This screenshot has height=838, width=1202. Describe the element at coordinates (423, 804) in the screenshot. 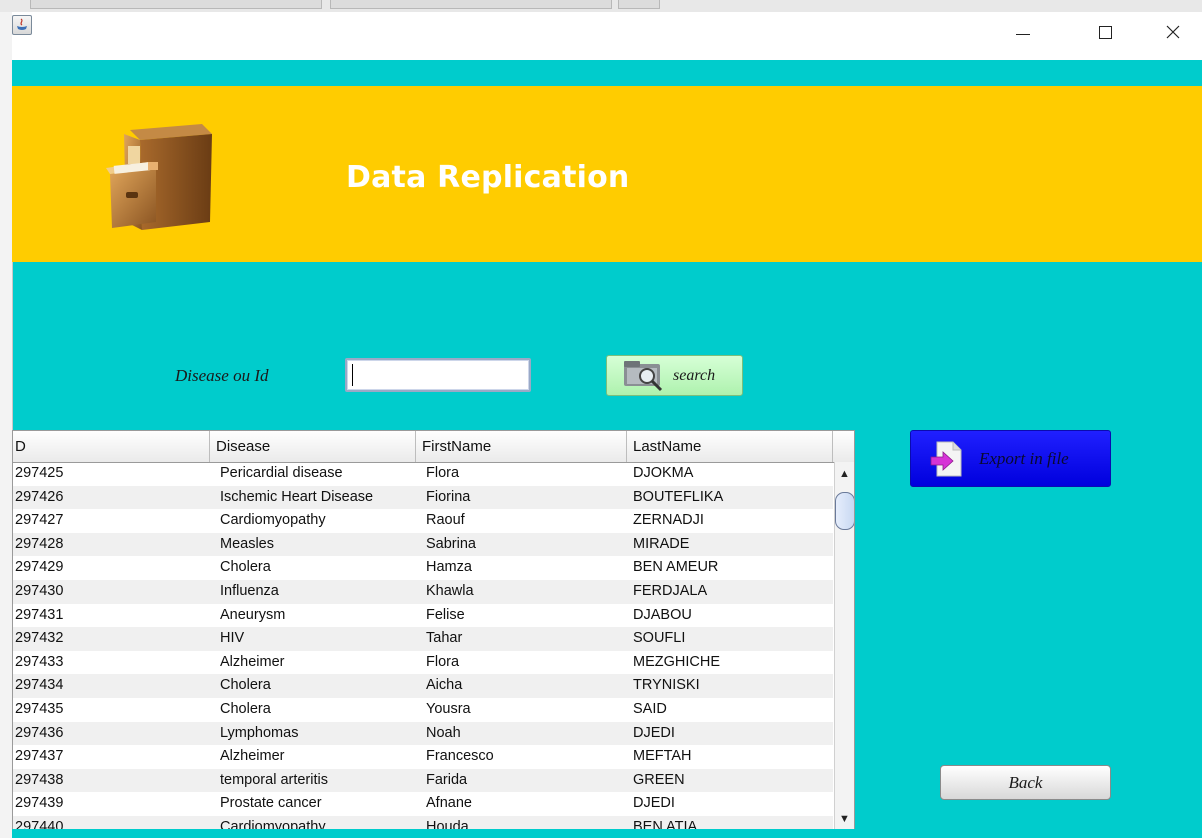

I see `table-row: 297439 Prostate cancer Afnane DJEDI` at that location.